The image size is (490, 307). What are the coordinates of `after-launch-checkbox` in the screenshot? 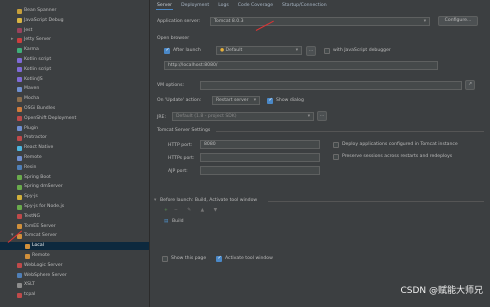 It's located at (167, 50).